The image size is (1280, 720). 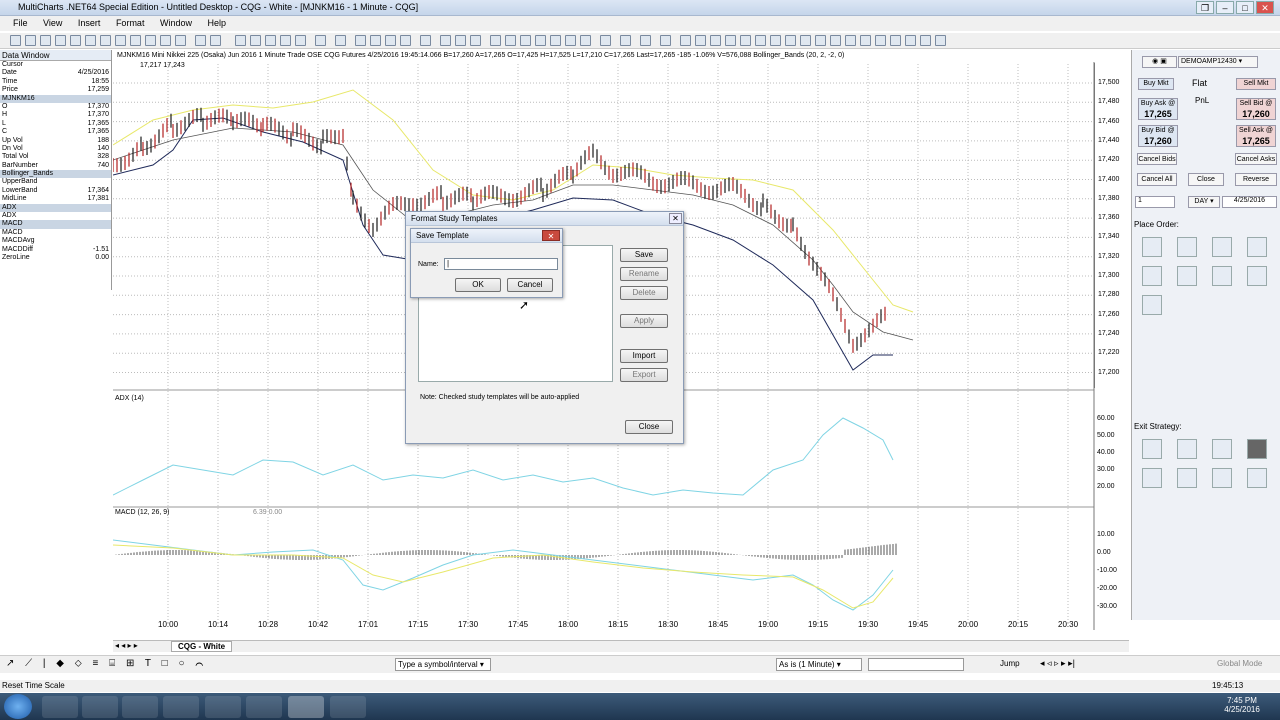 I want to click on delete-template-button: Delete, so click(x=644, y=293).